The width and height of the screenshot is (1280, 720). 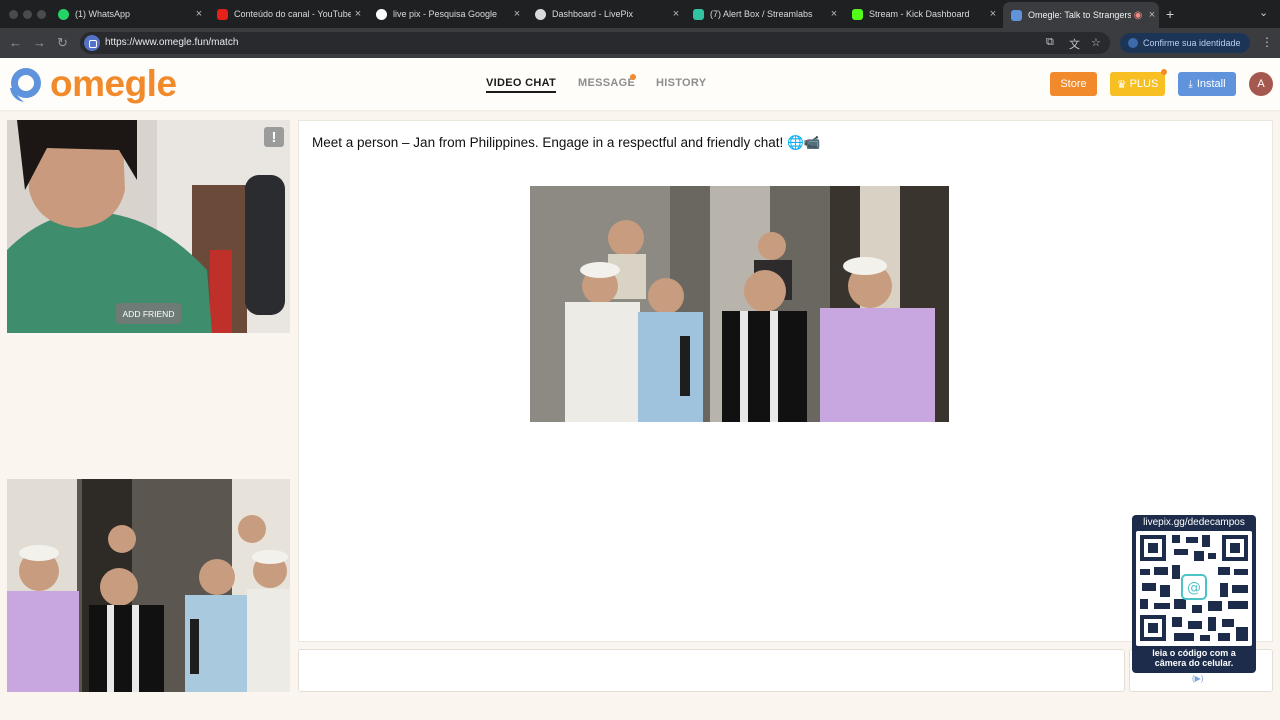 What do you see at coordinates (15, 42) in the screenshot?
I see `back-icon: ←` at bounding box center [15, 42].